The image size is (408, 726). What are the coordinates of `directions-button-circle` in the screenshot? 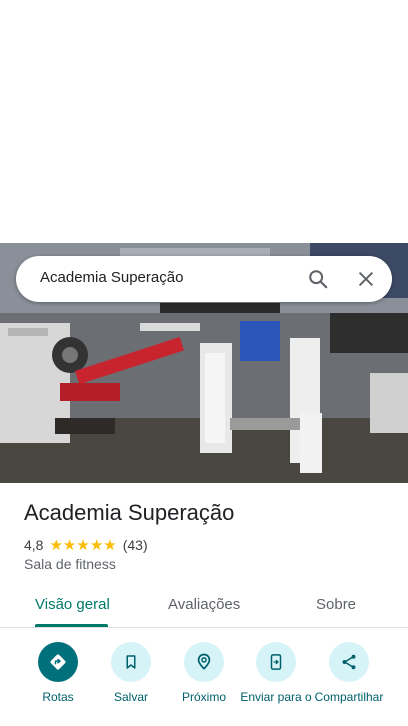 It's located at (58, 662).